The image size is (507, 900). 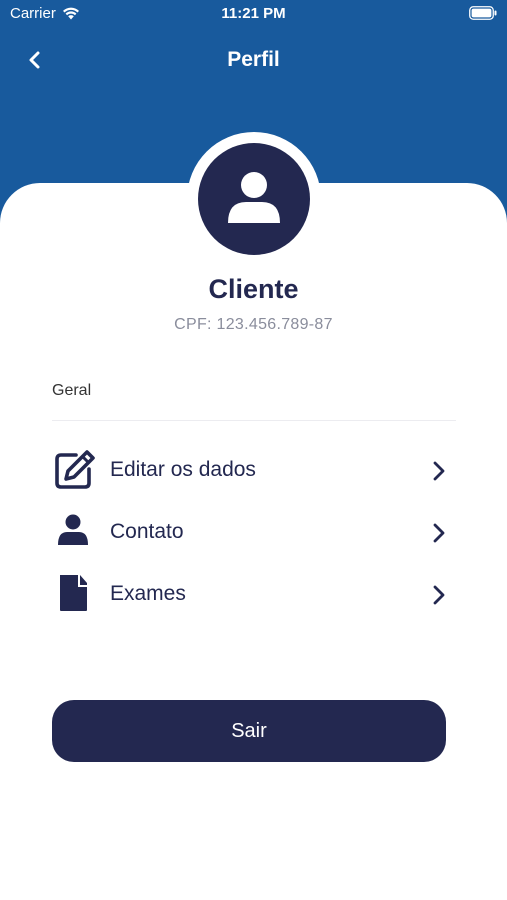 I want to click on section-label: Geral, so click(x=72, y=390).